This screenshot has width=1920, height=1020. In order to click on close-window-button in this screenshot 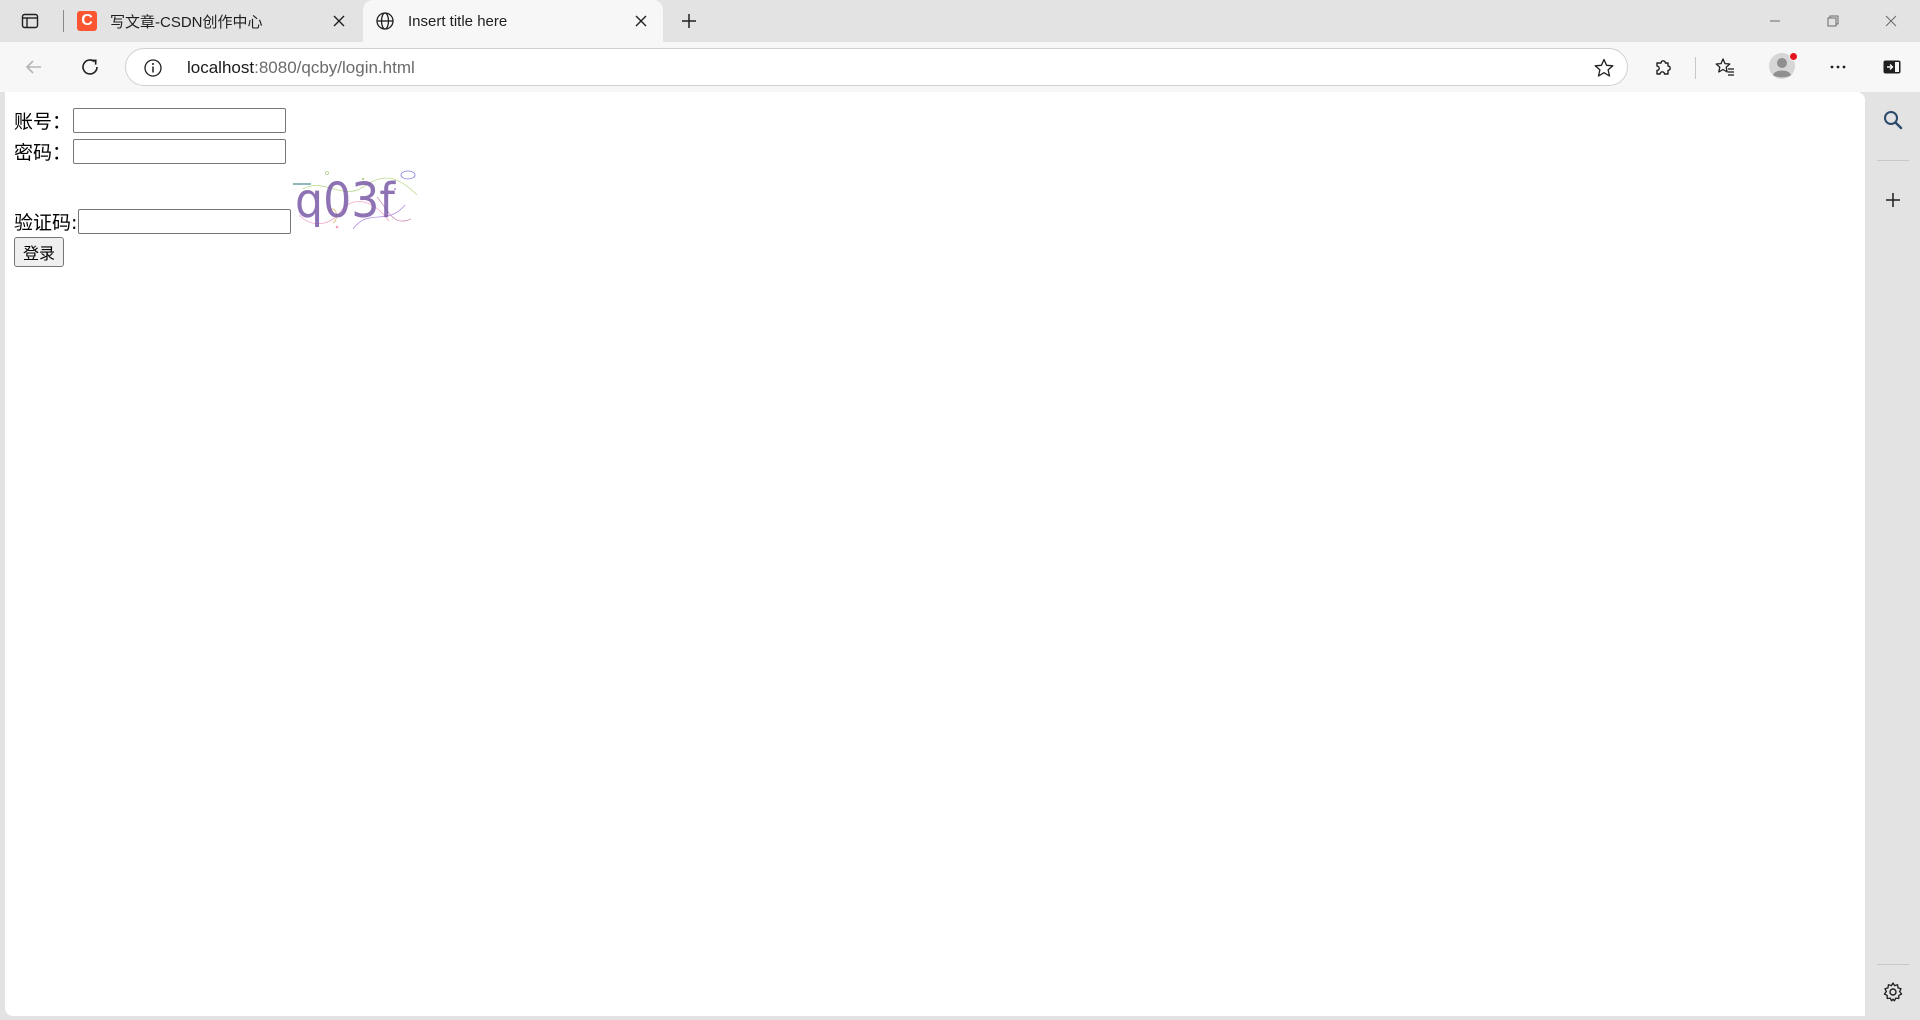, I will do `click(1891, 21)`.